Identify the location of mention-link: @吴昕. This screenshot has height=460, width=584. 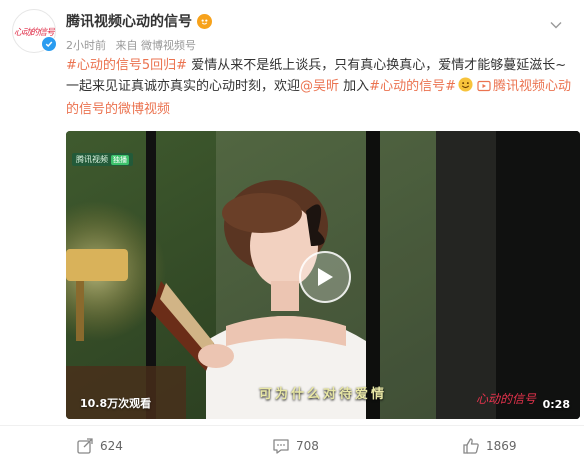
(319, 86).